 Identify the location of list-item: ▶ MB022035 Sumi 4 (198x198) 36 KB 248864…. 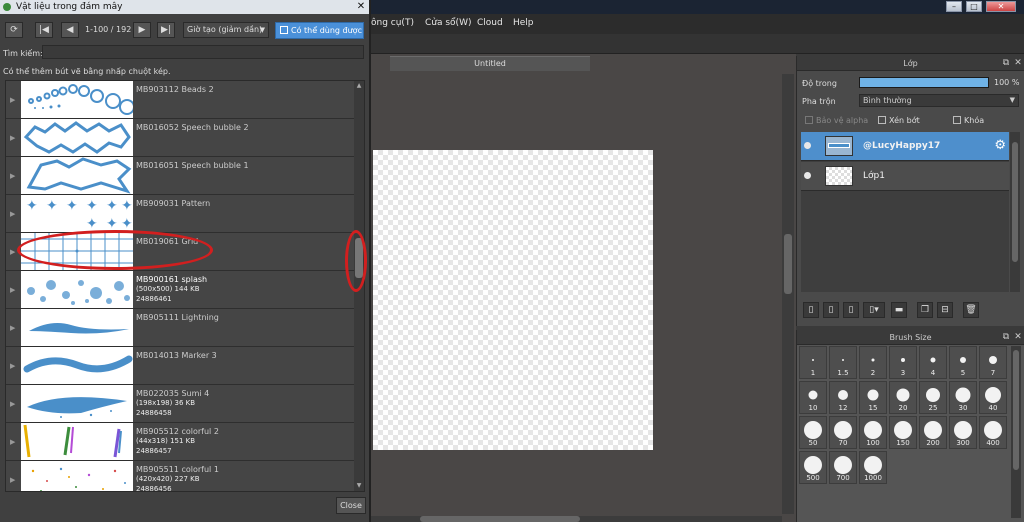
(182, 404).